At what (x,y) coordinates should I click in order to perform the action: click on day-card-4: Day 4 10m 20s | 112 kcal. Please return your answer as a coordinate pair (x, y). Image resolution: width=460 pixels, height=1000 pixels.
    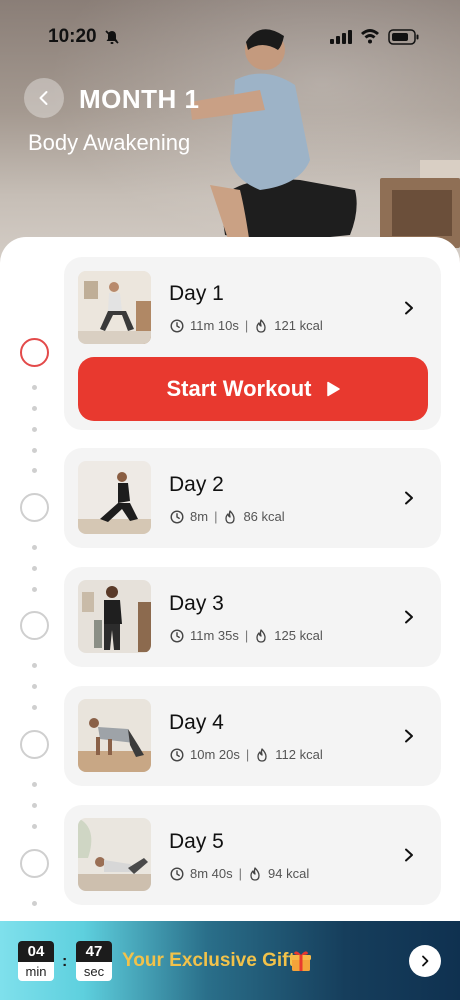
    Looking at the image, I should click on (252, 736).